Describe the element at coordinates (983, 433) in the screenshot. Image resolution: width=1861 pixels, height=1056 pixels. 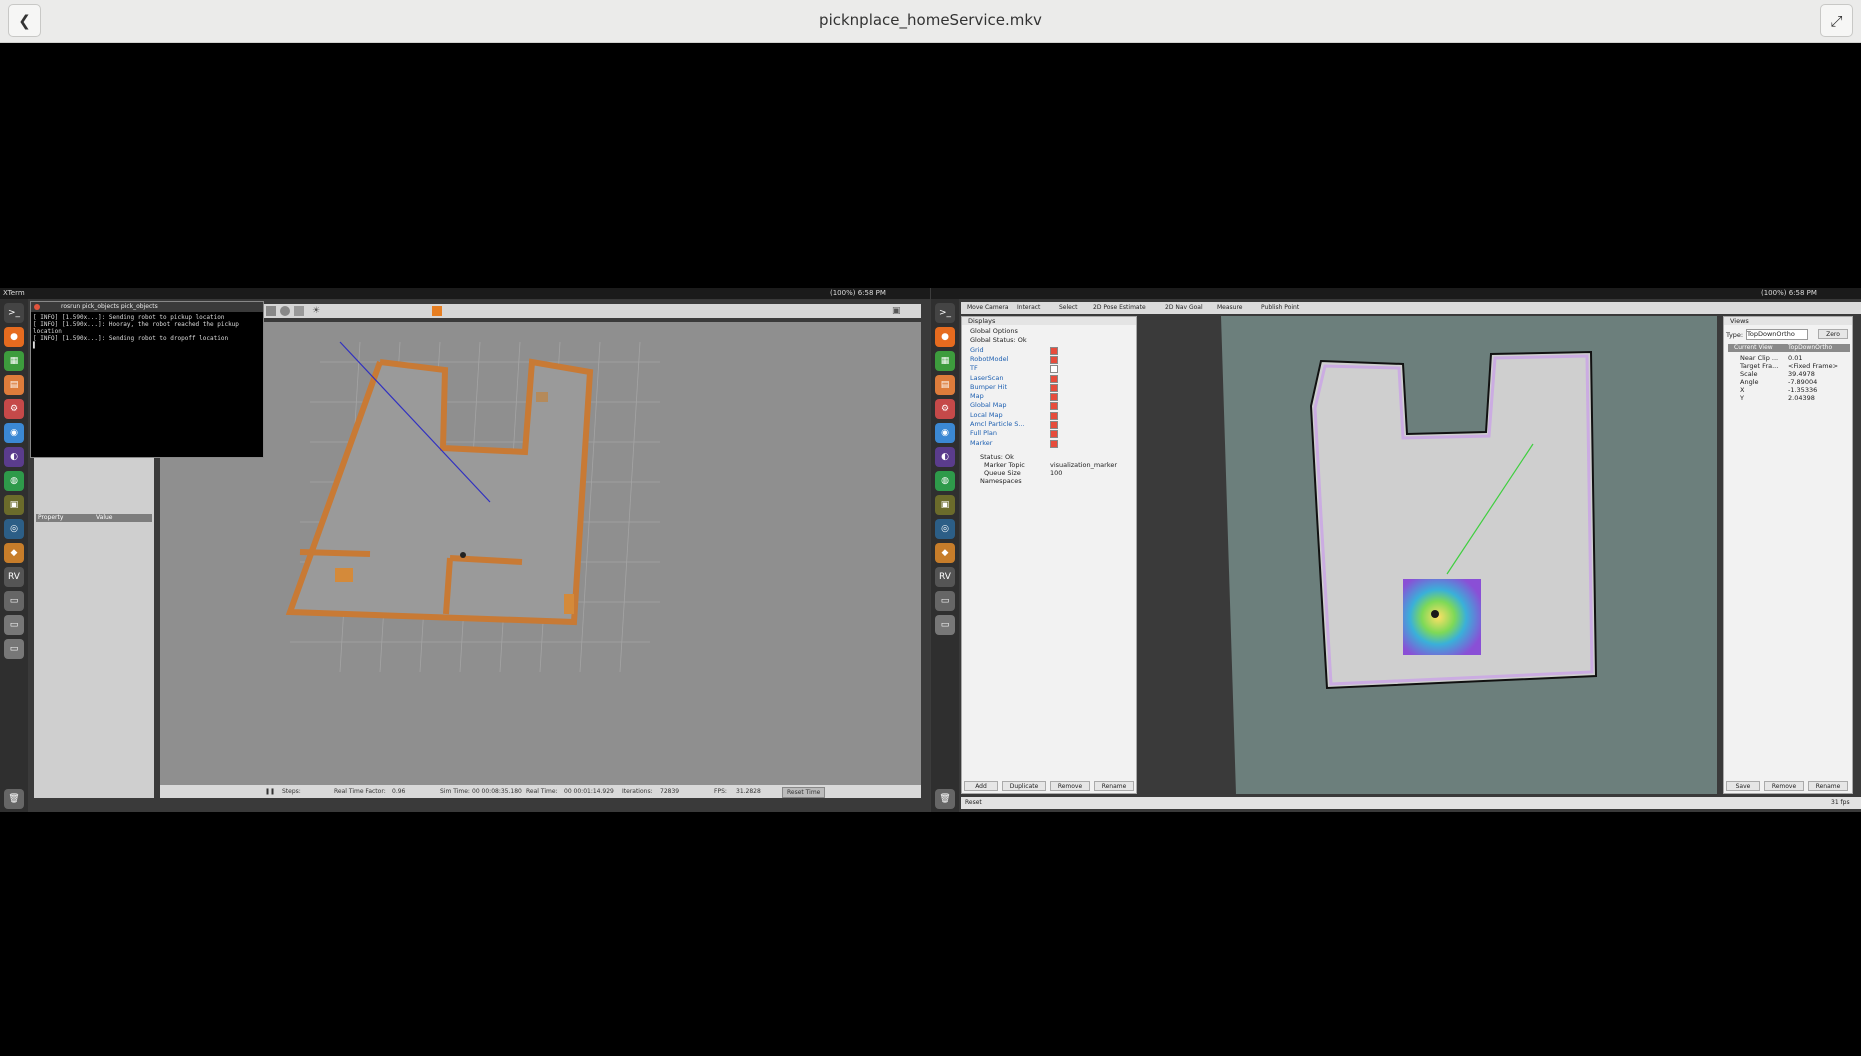
I see `display-item: Full Plan` at that location.